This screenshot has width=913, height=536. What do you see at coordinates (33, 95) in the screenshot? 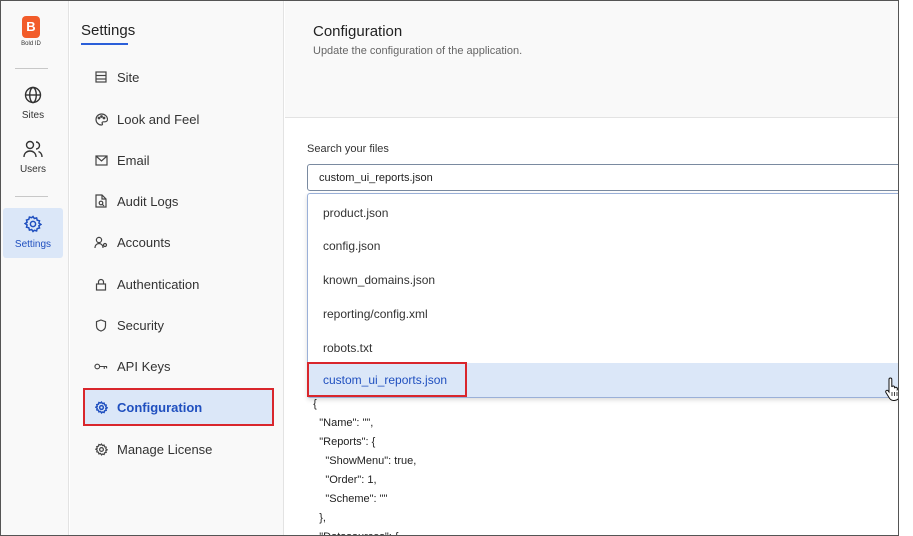
I see `globe-icon` at bounding box center [33, 95].